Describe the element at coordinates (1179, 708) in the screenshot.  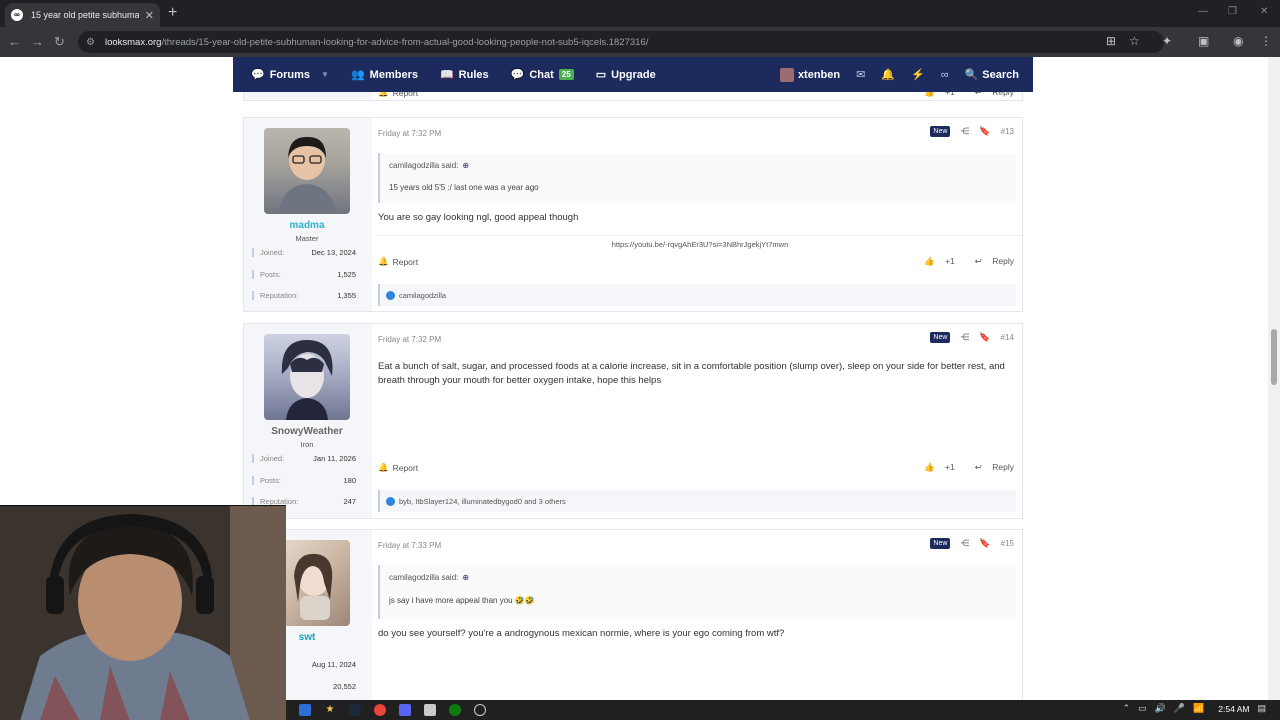
I see `mic-icon: 🎤` at that location.